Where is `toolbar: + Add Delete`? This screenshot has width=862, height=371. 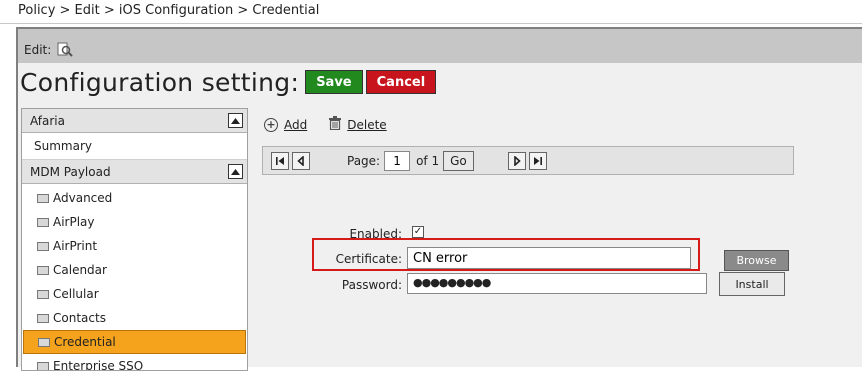 toolbar: + Add Delete is located at coordinates (325, 124).